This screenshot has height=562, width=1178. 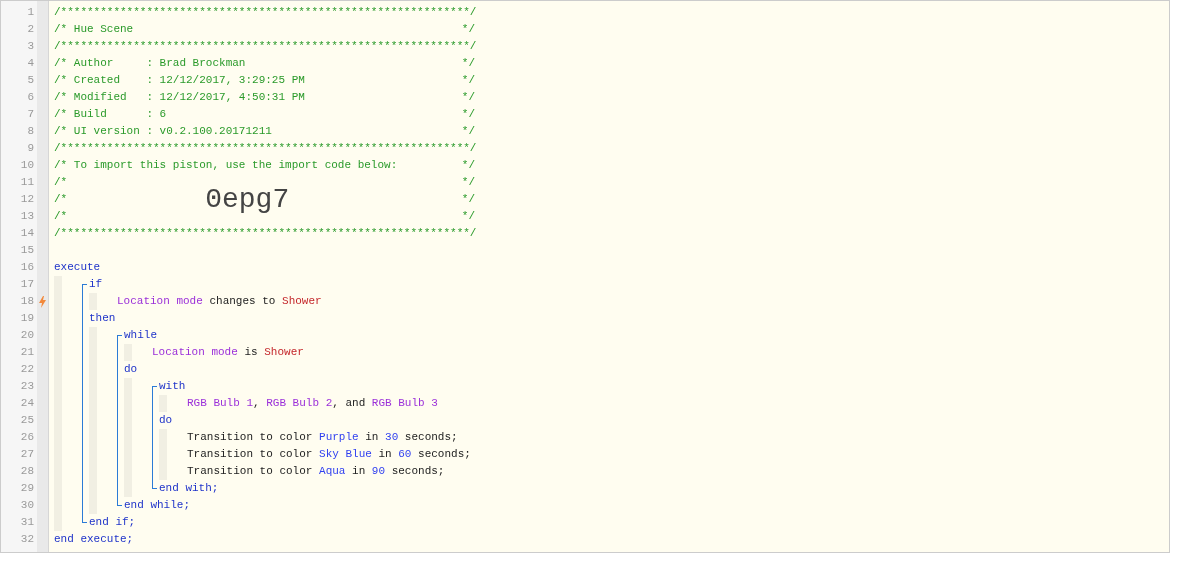 I want to click on code-line: Transition to color Sky Blue in 60 seconds;, so click(x=329, y=455).